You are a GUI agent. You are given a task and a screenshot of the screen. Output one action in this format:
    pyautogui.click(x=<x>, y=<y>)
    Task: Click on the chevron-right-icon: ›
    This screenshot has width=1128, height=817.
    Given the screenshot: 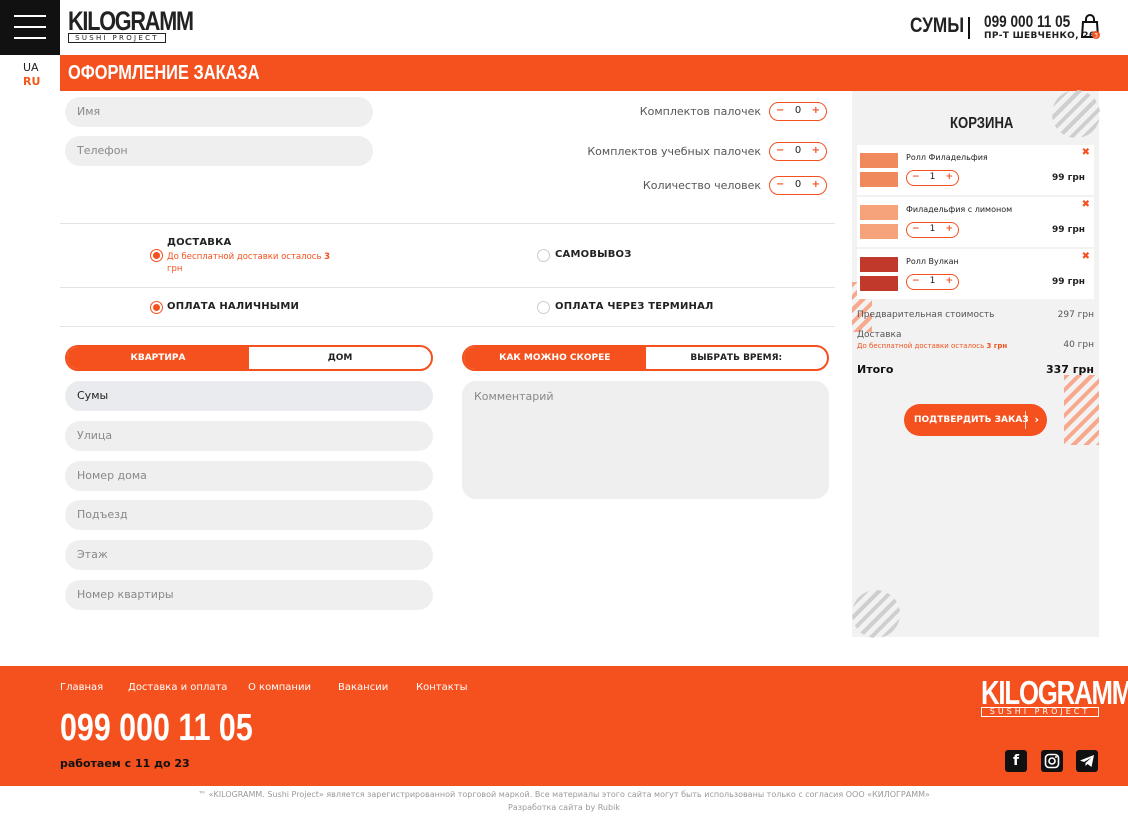 What is the action you would take?
    pyautogui.click(x=1032, y=420)
    